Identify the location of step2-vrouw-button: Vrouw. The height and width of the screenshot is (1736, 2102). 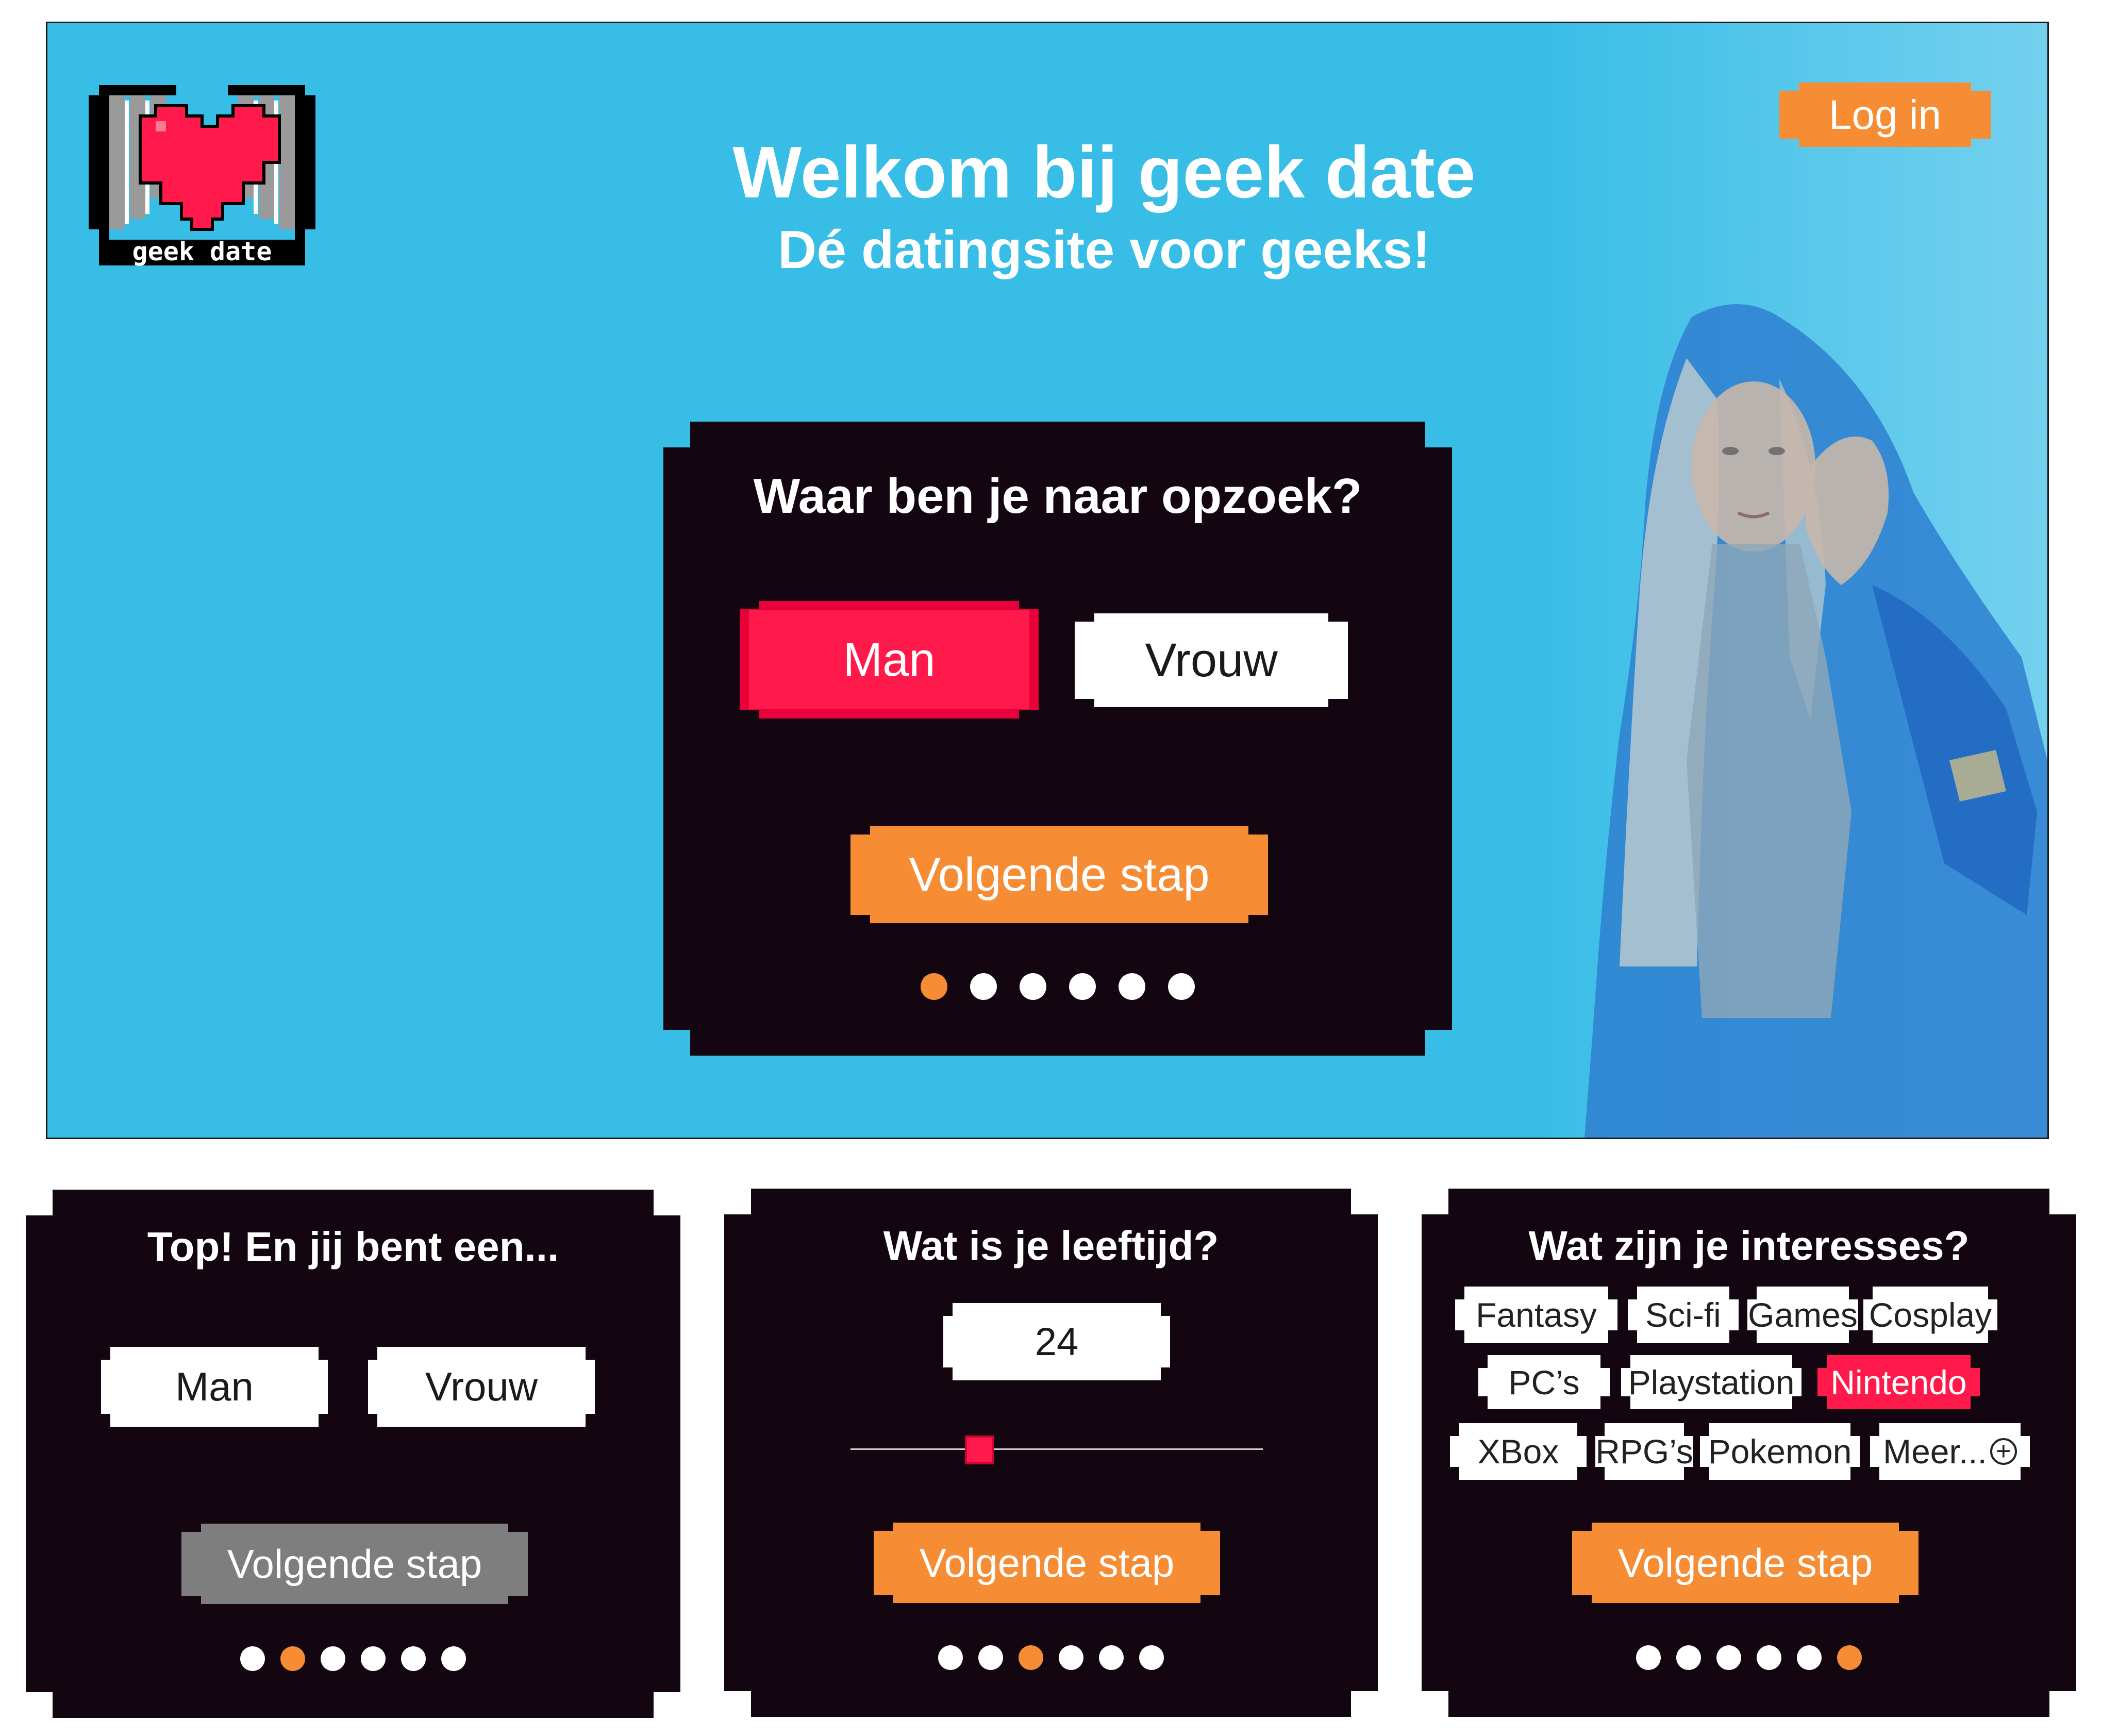
(481, 1387).